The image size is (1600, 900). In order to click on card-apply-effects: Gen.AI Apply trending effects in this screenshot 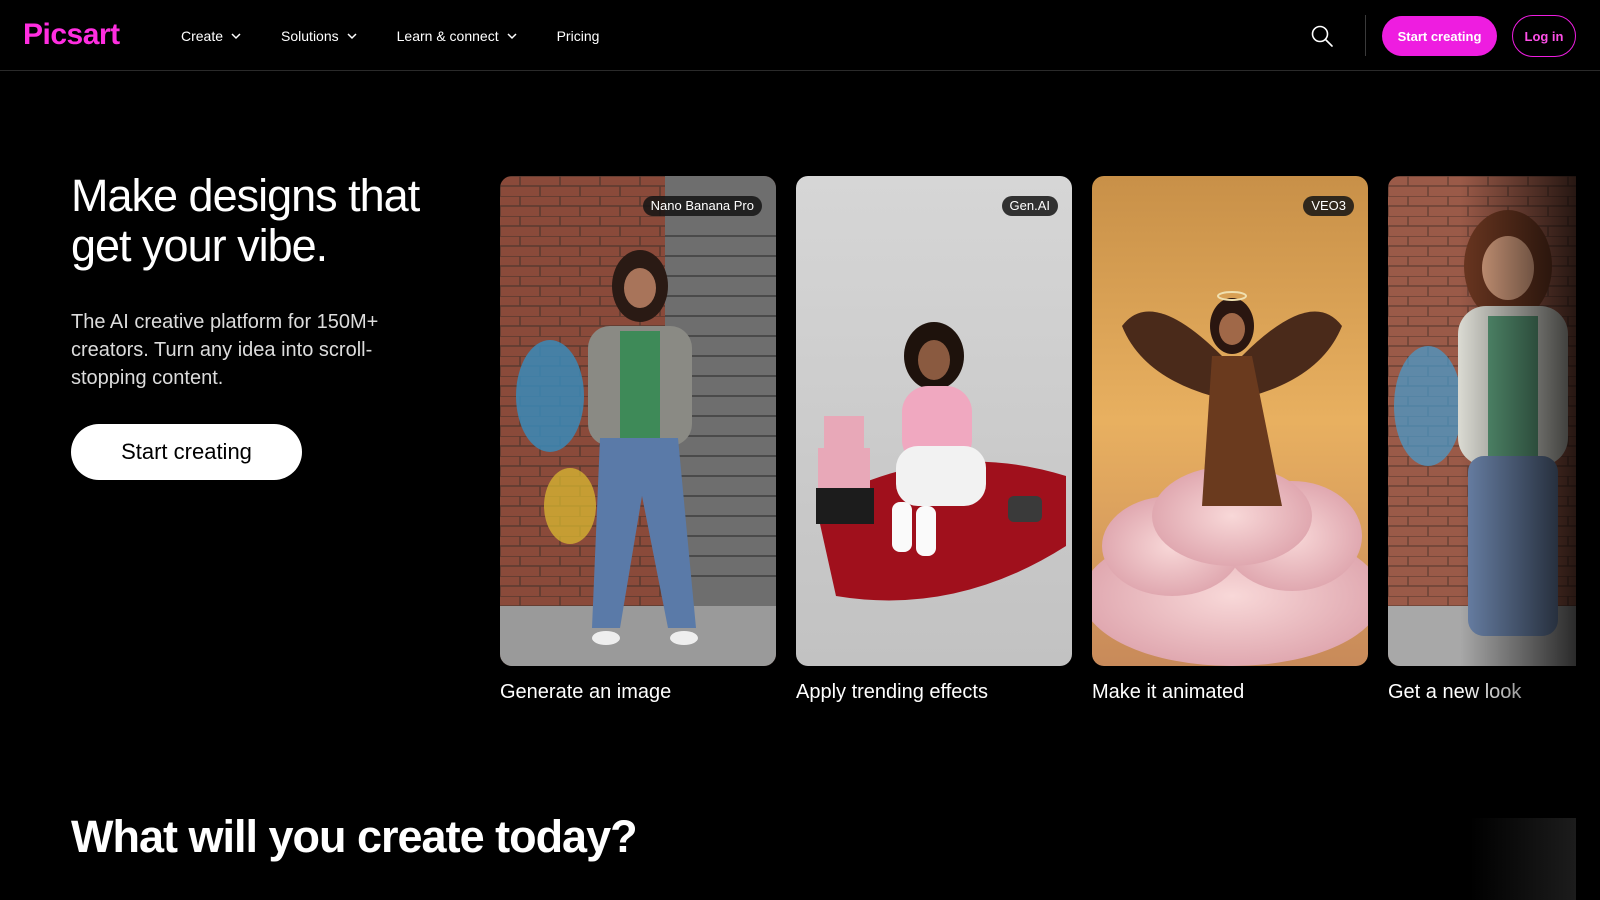, I will do `click(934, 440)`.